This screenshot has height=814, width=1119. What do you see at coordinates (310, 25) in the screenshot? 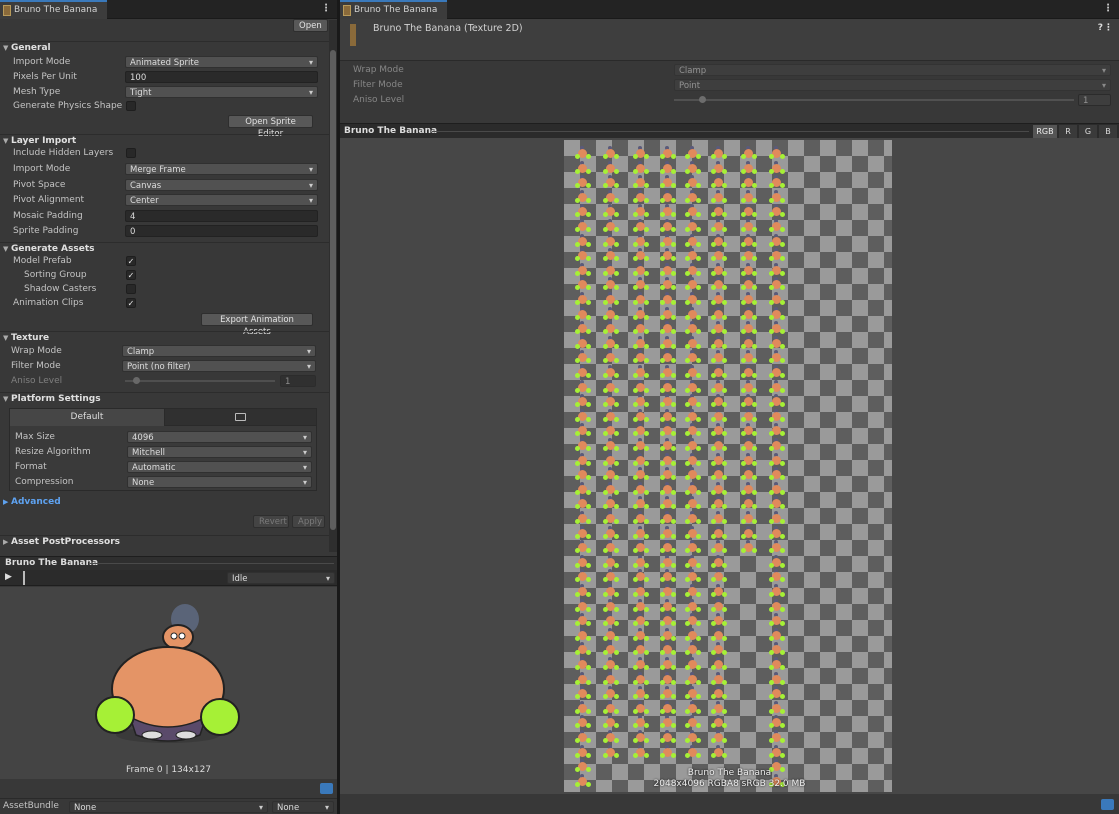
I see `open-button: Open` at bounding box center [310, 25].